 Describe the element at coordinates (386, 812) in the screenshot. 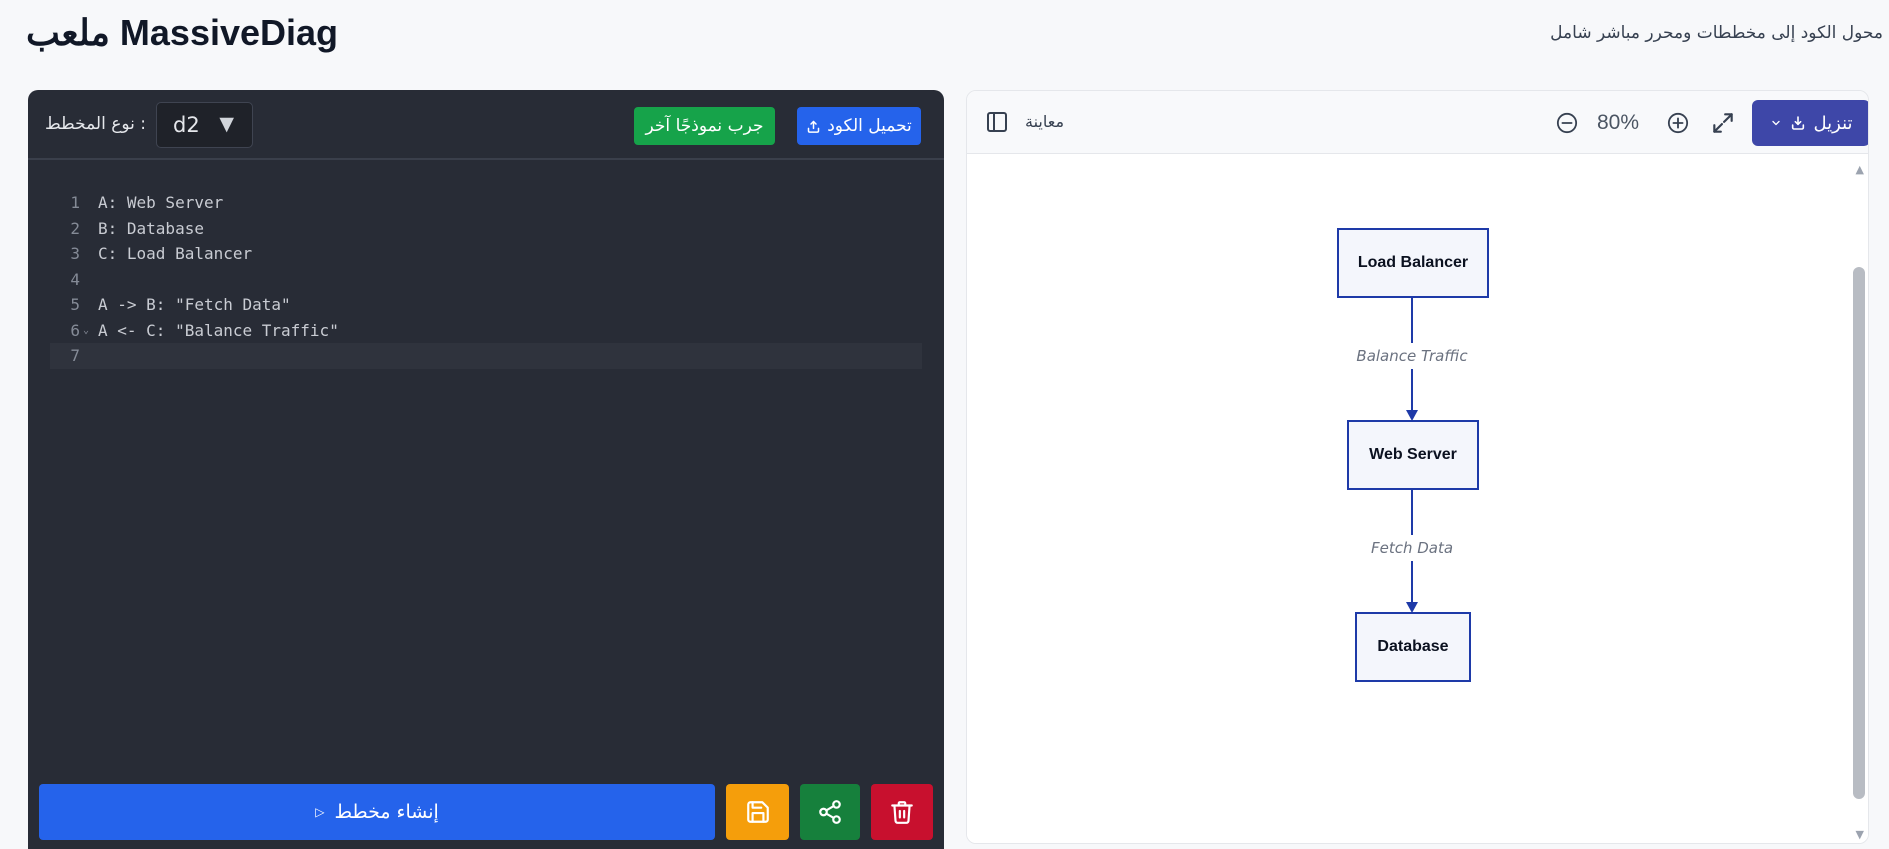

I see `generate-diagram-label: إنشاء مخطط` at that location.